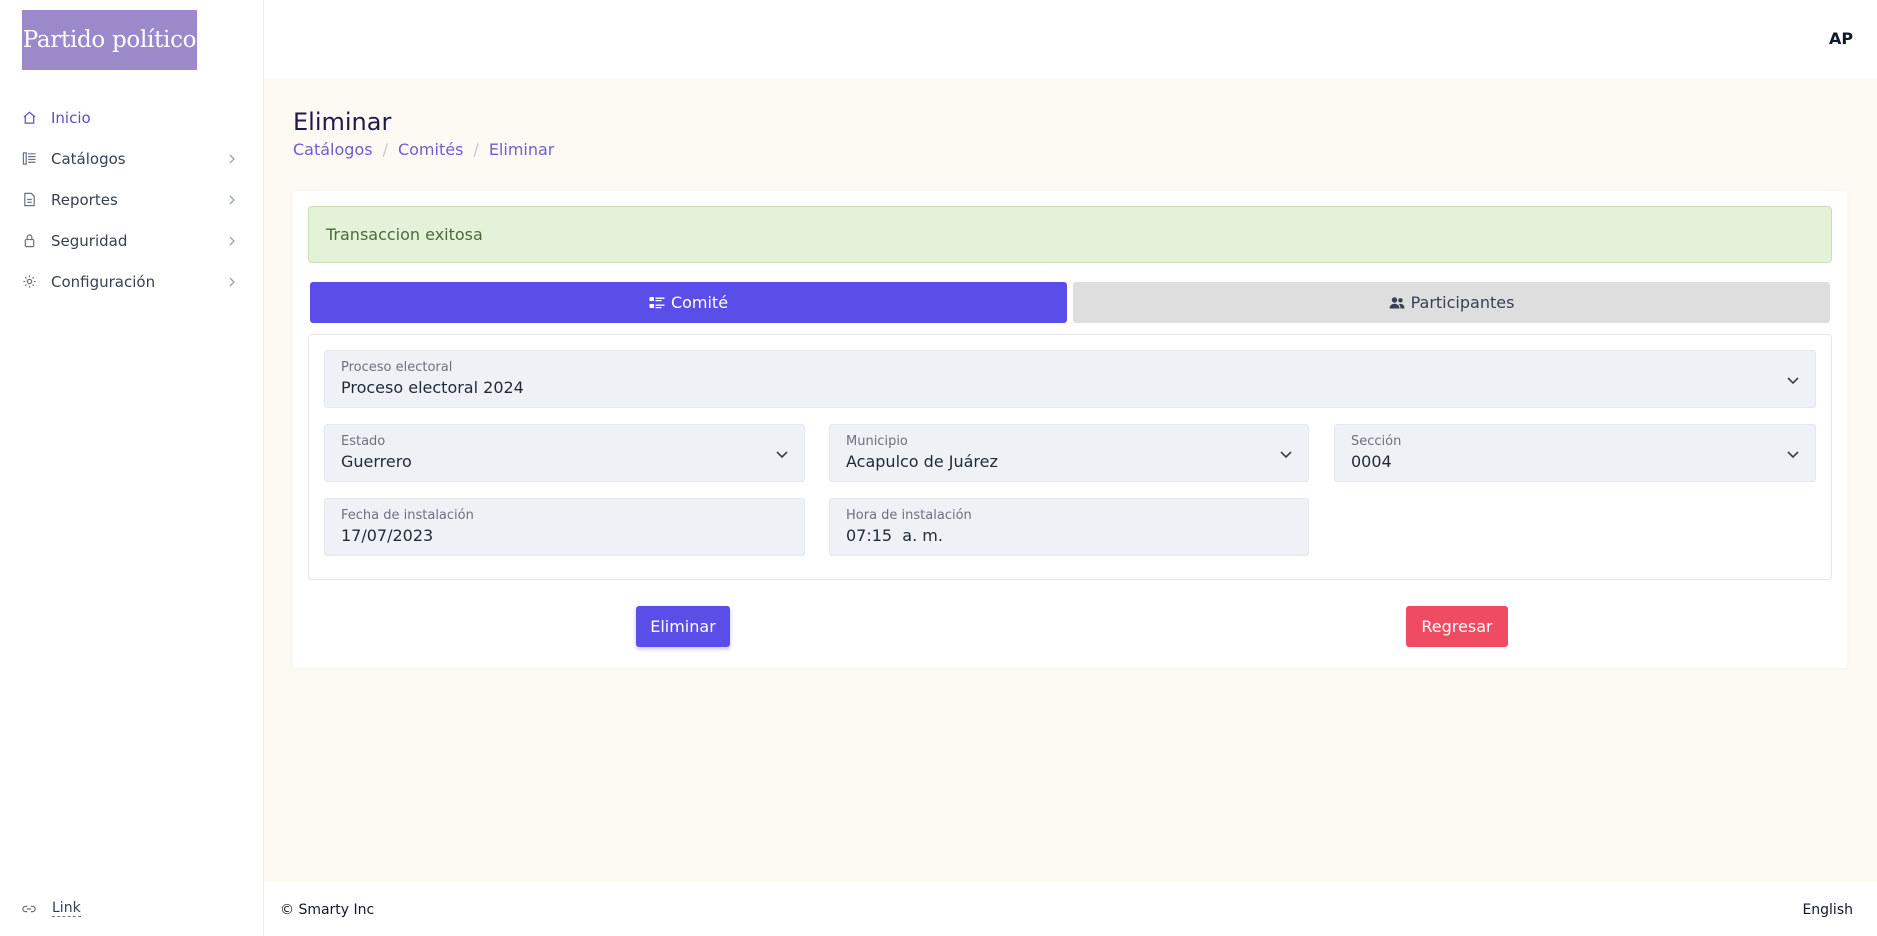 The height and width of the screenshot is (936, 1877). Describe the element at coordinates (1371, 461) in the screenshot. I see `field-value: 0004` at that location.